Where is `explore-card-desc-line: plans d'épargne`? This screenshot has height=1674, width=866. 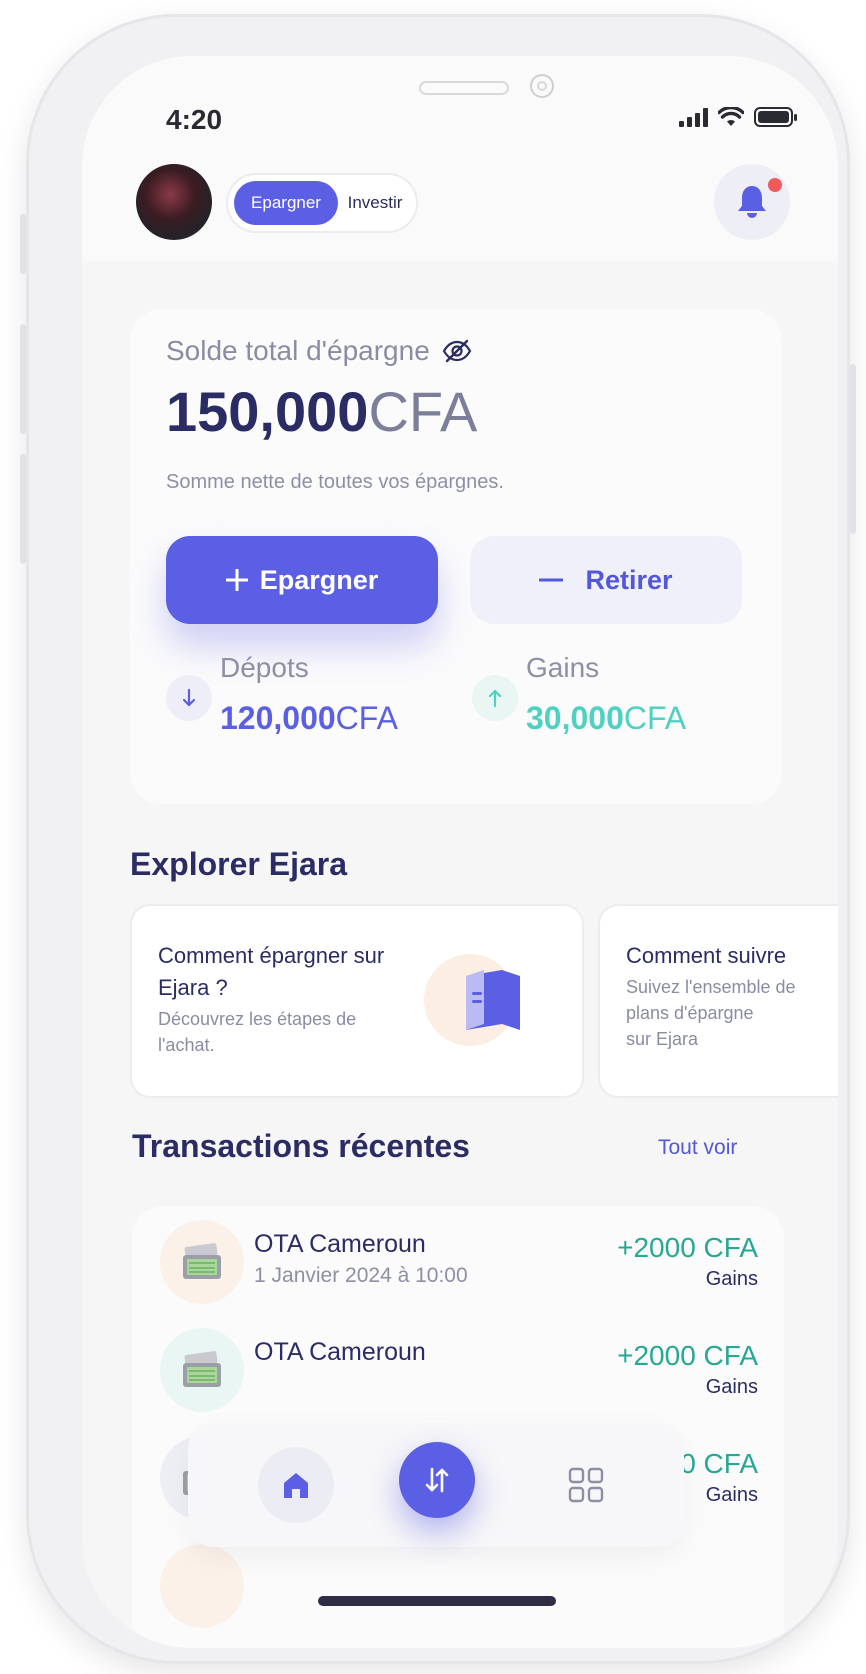
explore-card-desc-line: plans d'épargne is located at coordinates (690, 1013).